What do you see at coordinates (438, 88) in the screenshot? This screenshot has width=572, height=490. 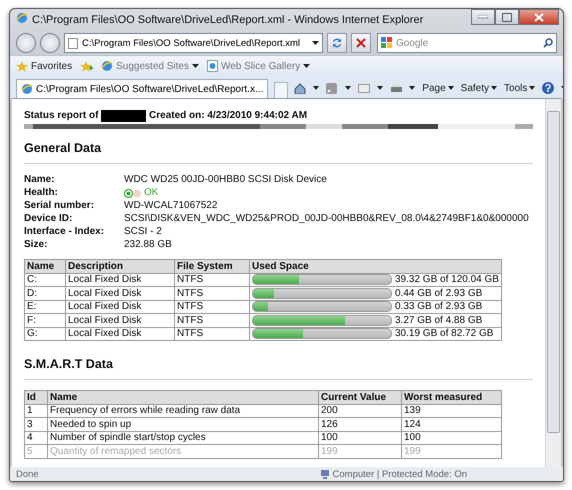 I see `menu-button: Page` at bounding box center [438, 88].